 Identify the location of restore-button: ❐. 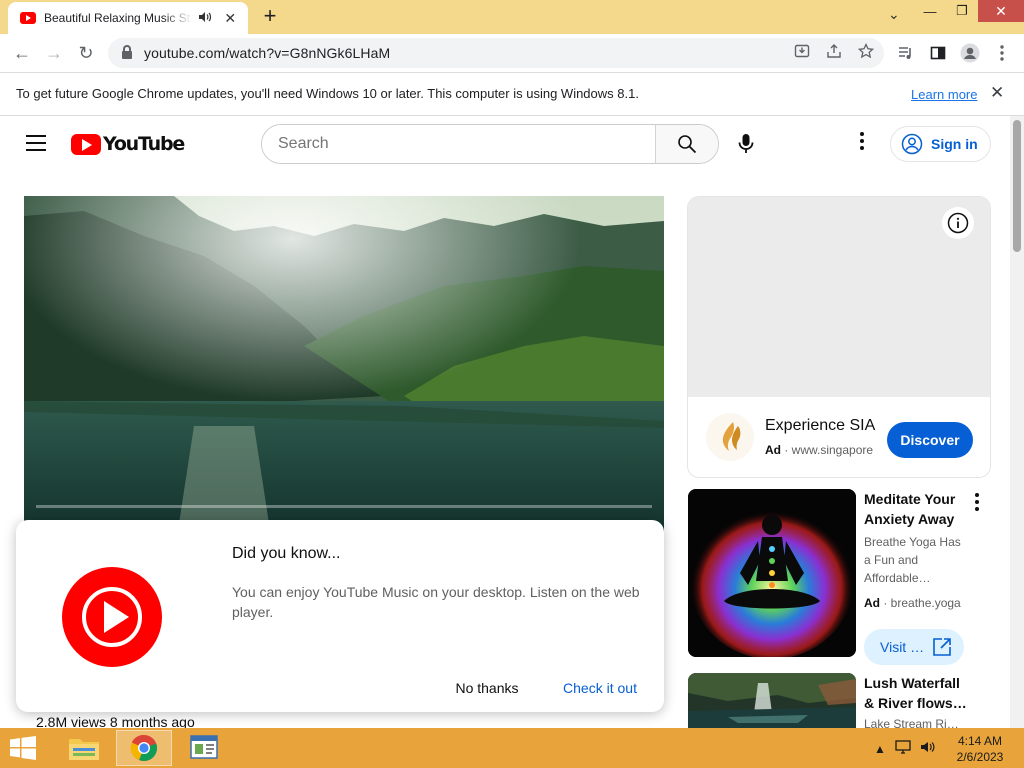
(962, 11).